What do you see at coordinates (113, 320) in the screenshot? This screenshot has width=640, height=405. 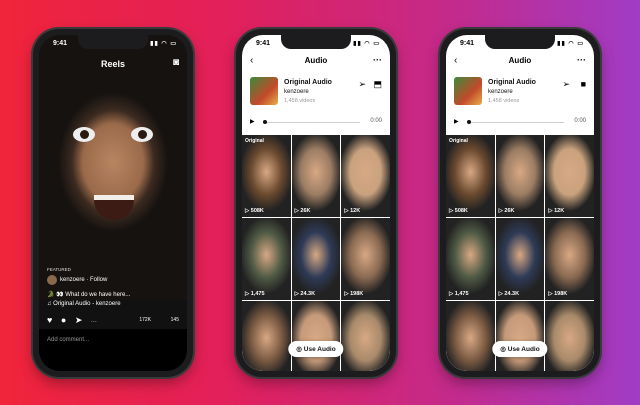 I see `reel-actions: ♥ ● ➤ ··· 172K 145` at bounding box center [113, 320].